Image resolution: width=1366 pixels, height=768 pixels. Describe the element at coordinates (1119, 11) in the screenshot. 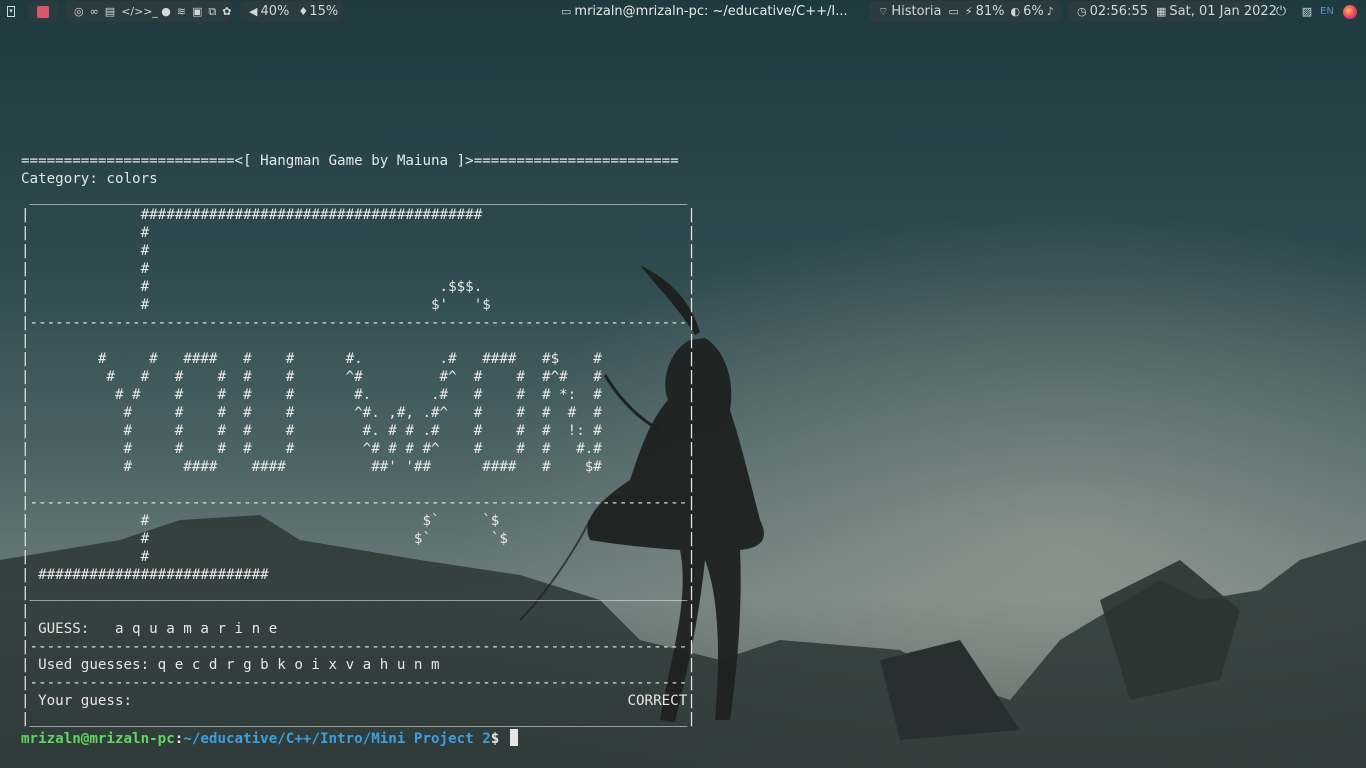

I see `time-text: 02:56:55` at that location.